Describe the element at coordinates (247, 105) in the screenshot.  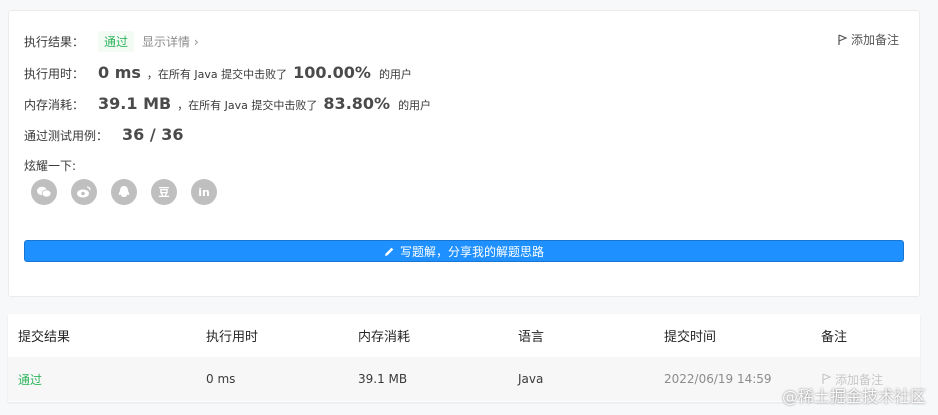
I see `memory-beat-text: ，在所有 Java 提交中击败了` at that location.